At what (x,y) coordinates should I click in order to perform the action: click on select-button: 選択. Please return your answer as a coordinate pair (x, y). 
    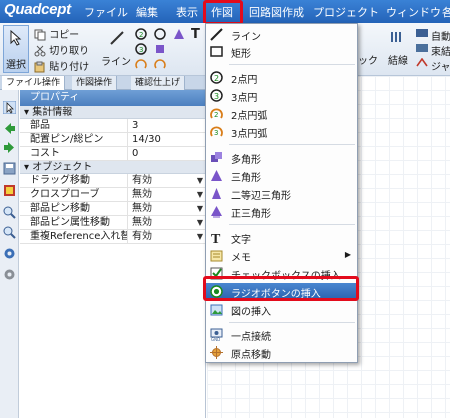
    Looking at the image, I should click on (16, 49).